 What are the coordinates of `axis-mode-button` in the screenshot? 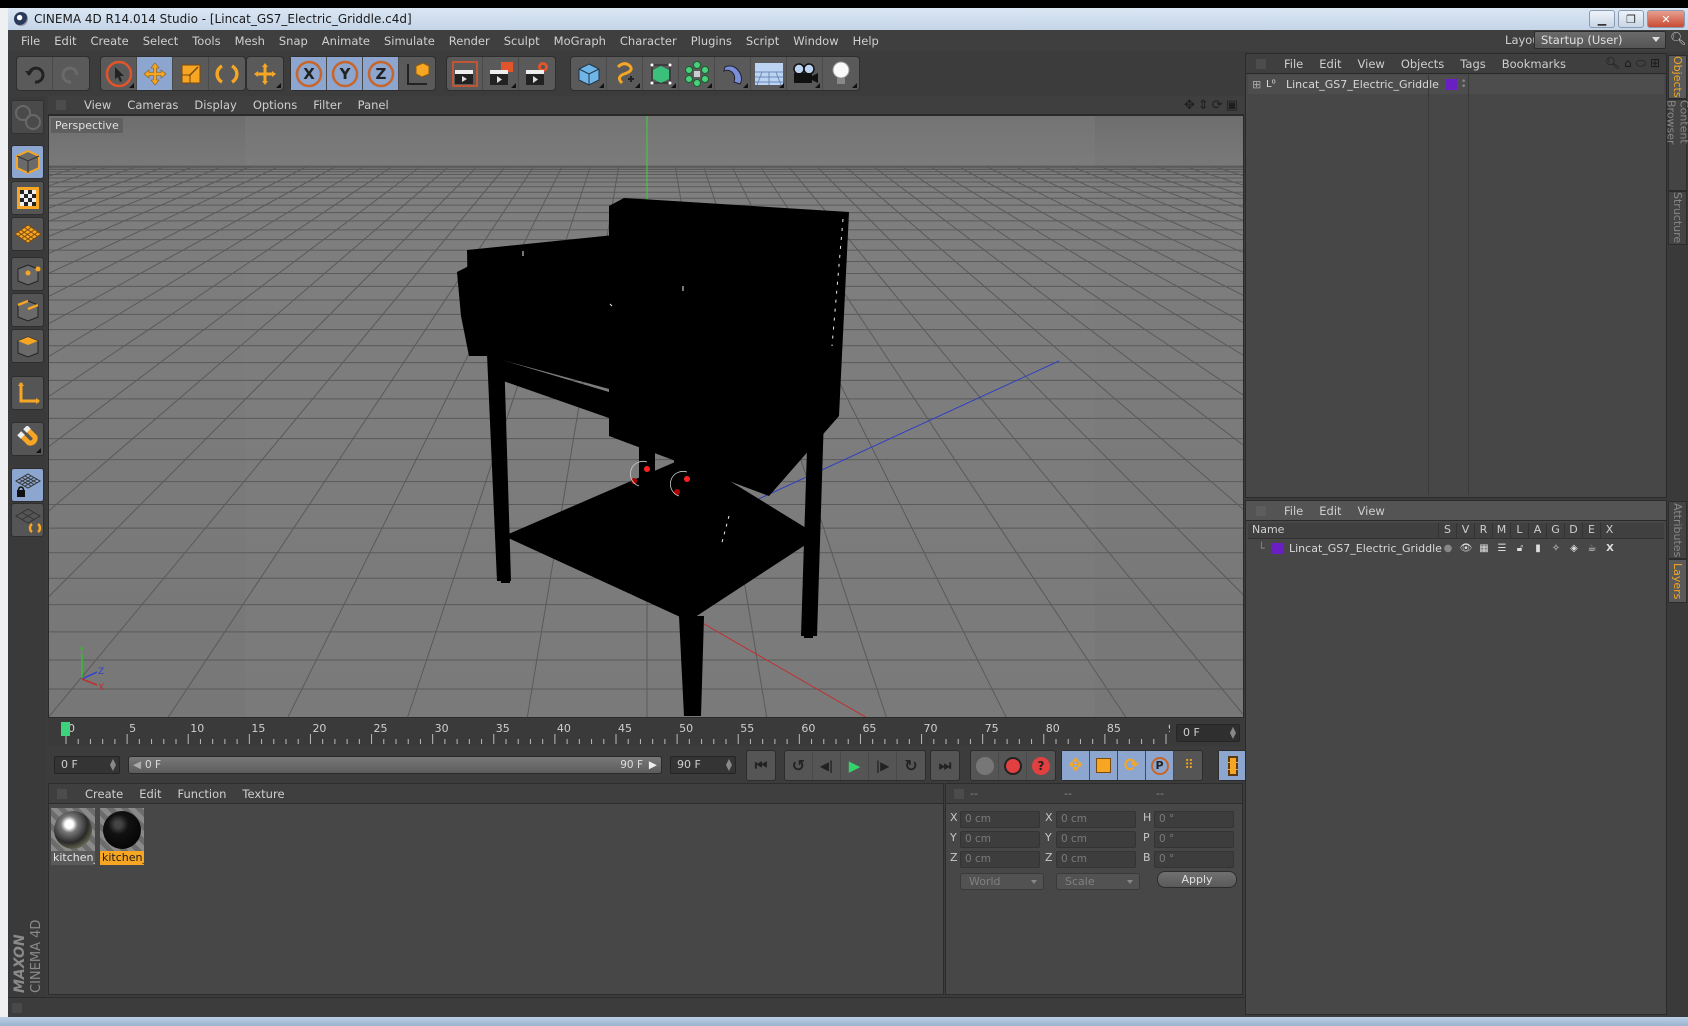 It's located at (27, 393).